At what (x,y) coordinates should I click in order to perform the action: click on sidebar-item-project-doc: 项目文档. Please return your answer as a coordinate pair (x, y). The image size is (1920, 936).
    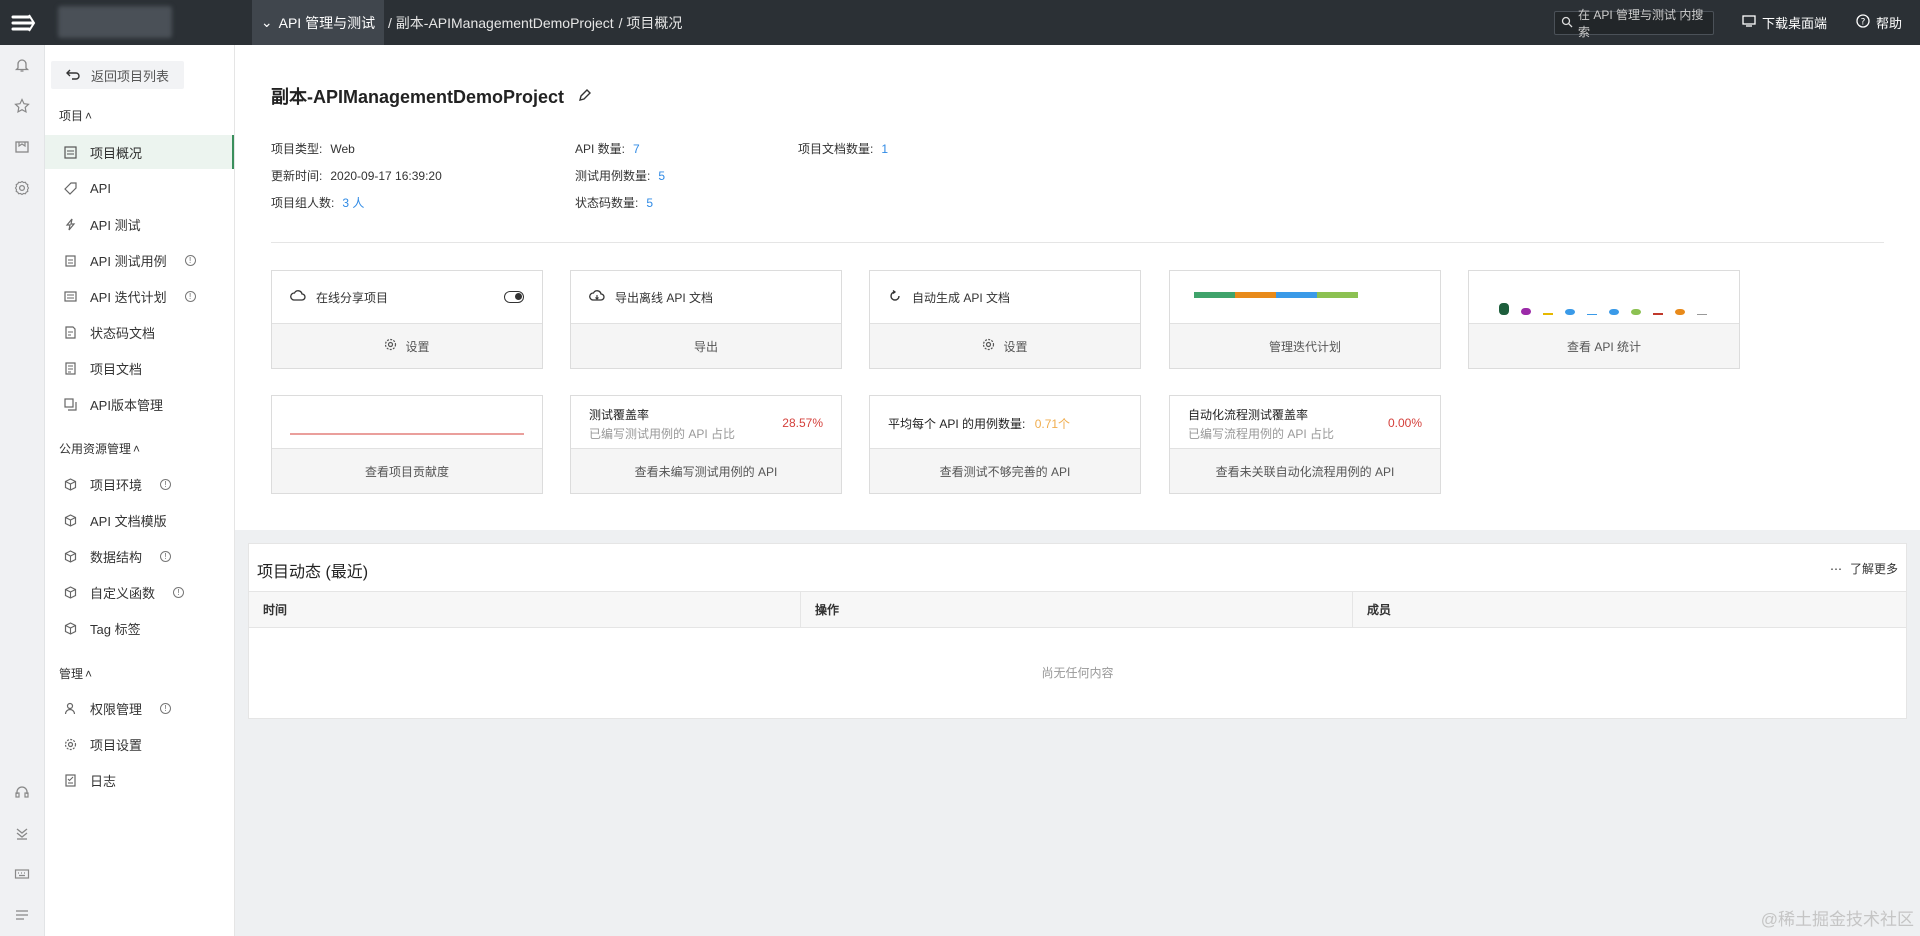
    Looking at the image, I should click on (139, 368).